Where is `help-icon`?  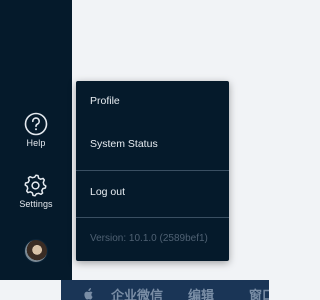 help-icon is located at coordinates (36, 124).